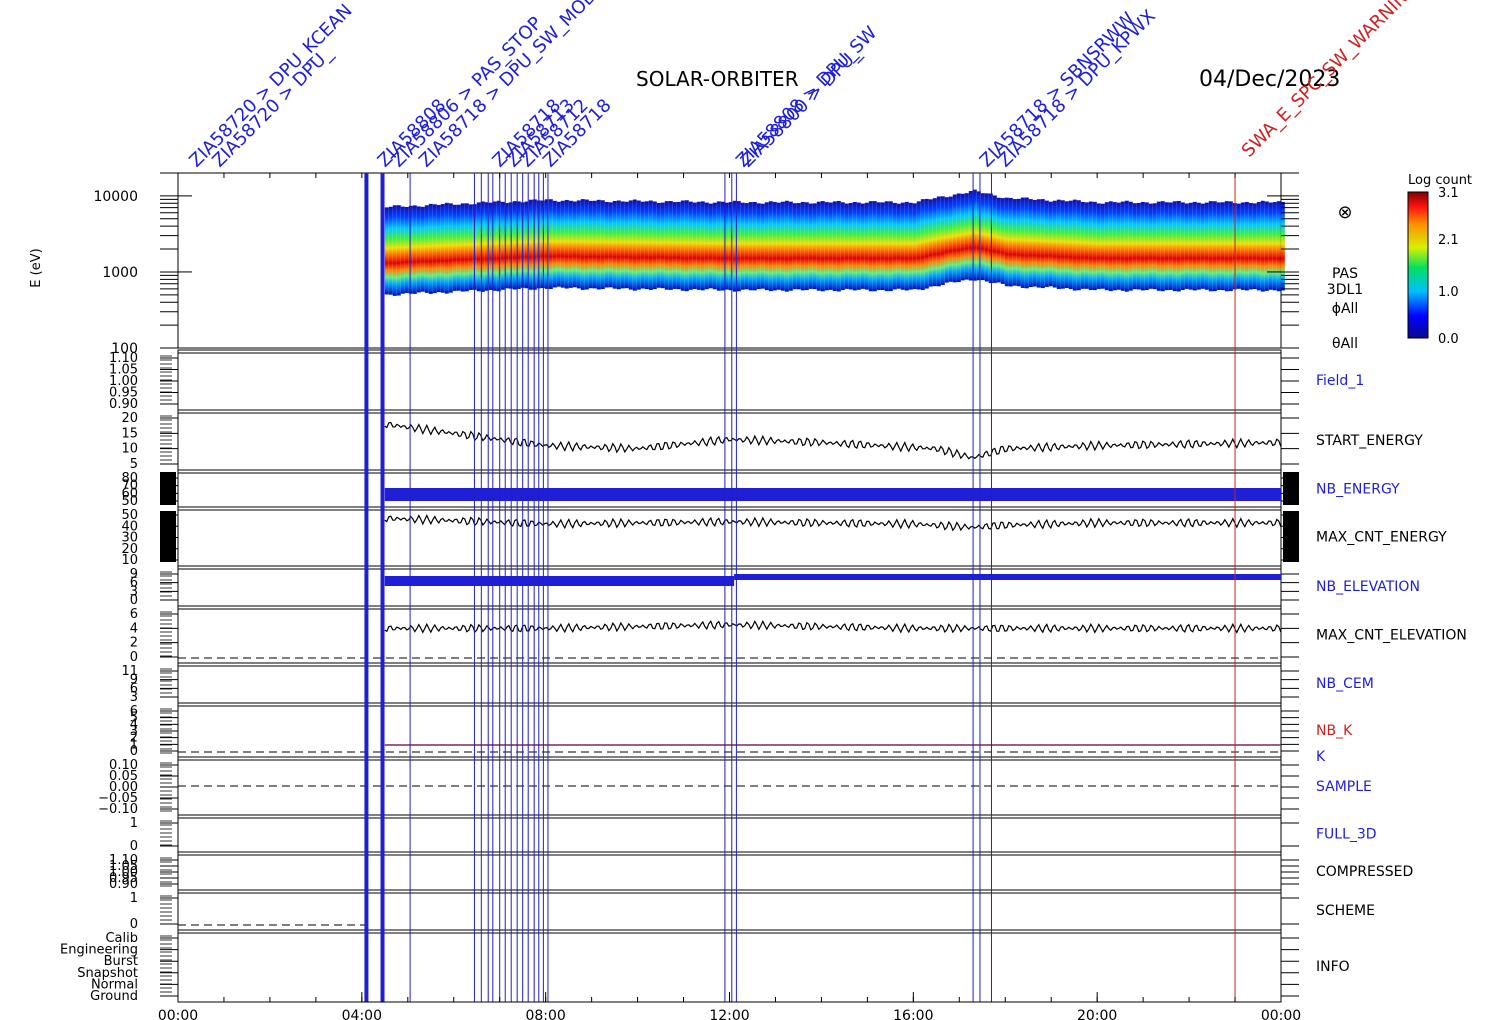  I want to click on panel-ytick-label: 3, so click(134, 697).